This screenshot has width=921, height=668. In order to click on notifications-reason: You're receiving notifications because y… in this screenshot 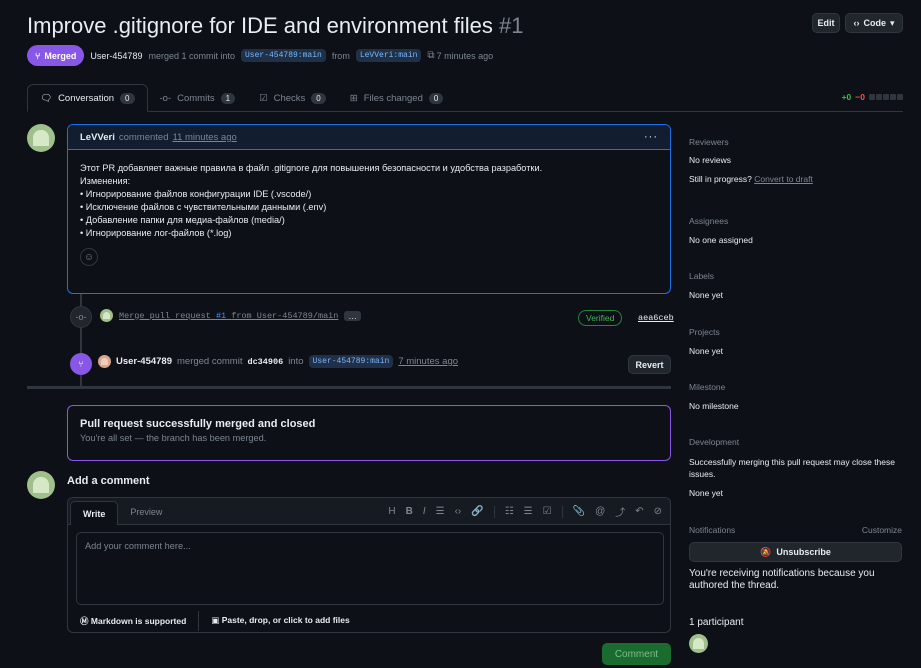, I will do `click(782, 579)`.